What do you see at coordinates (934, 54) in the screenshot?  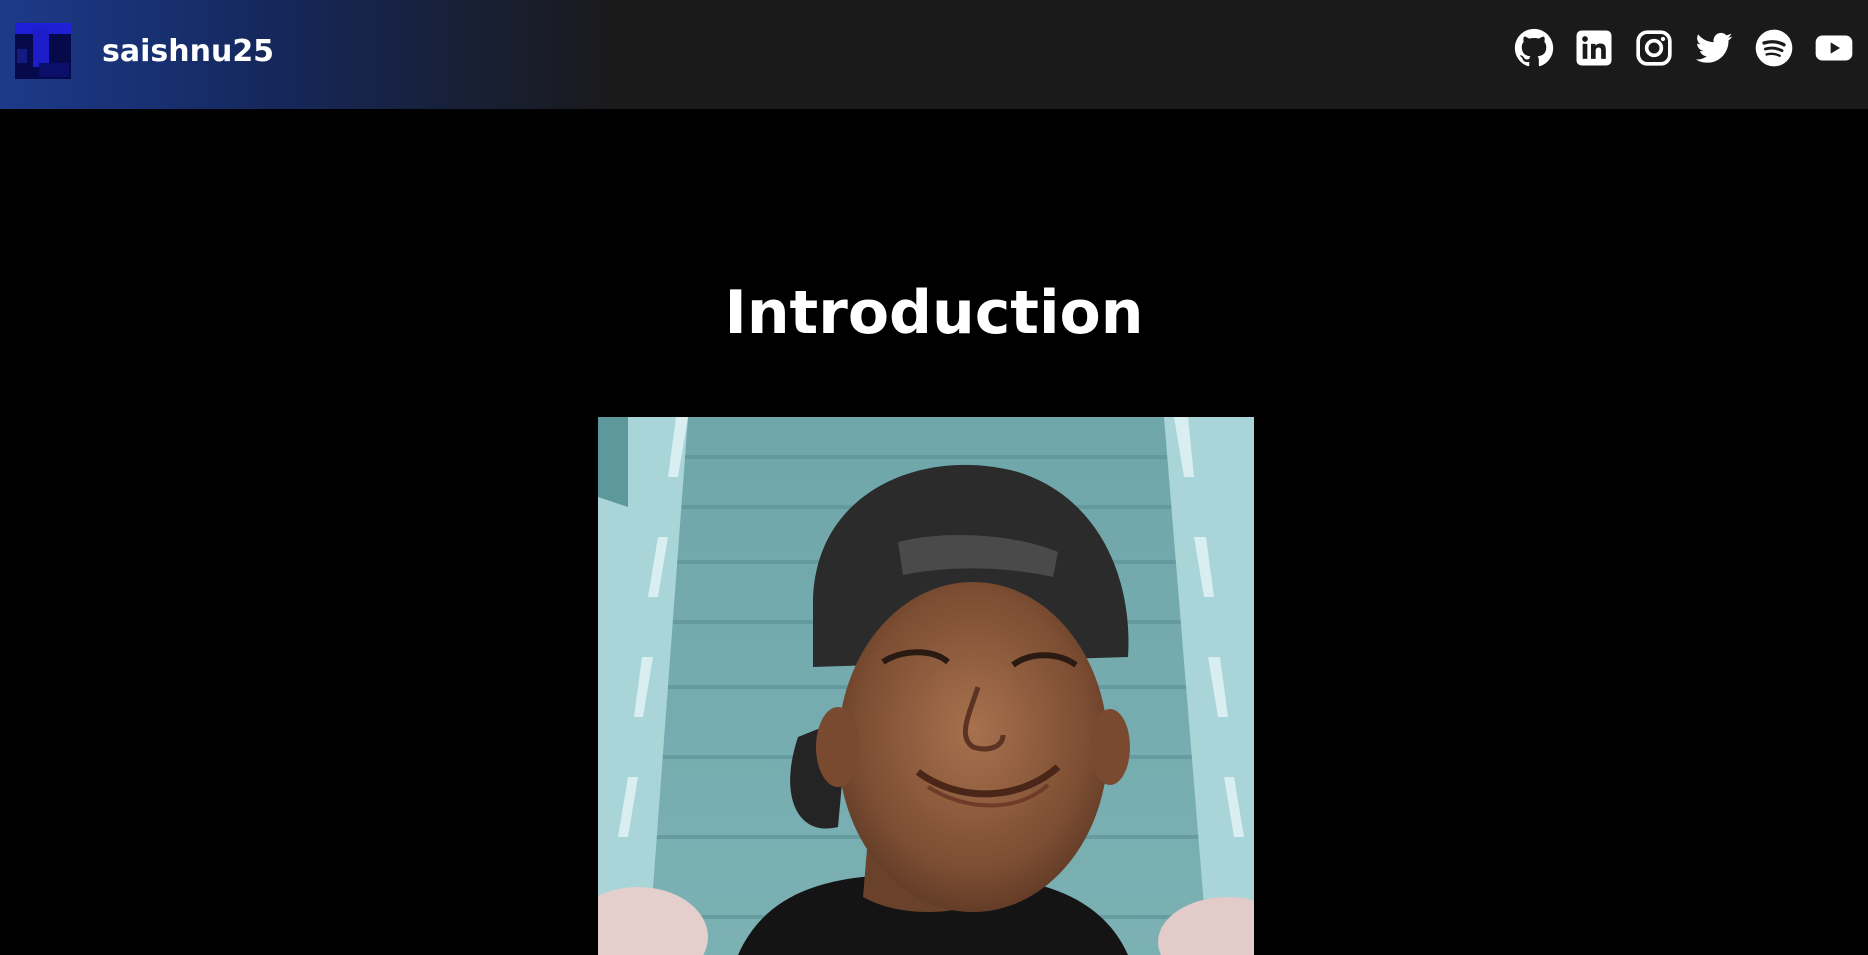 I see `site-header: saishnu25` at bounding box center [934, 54].